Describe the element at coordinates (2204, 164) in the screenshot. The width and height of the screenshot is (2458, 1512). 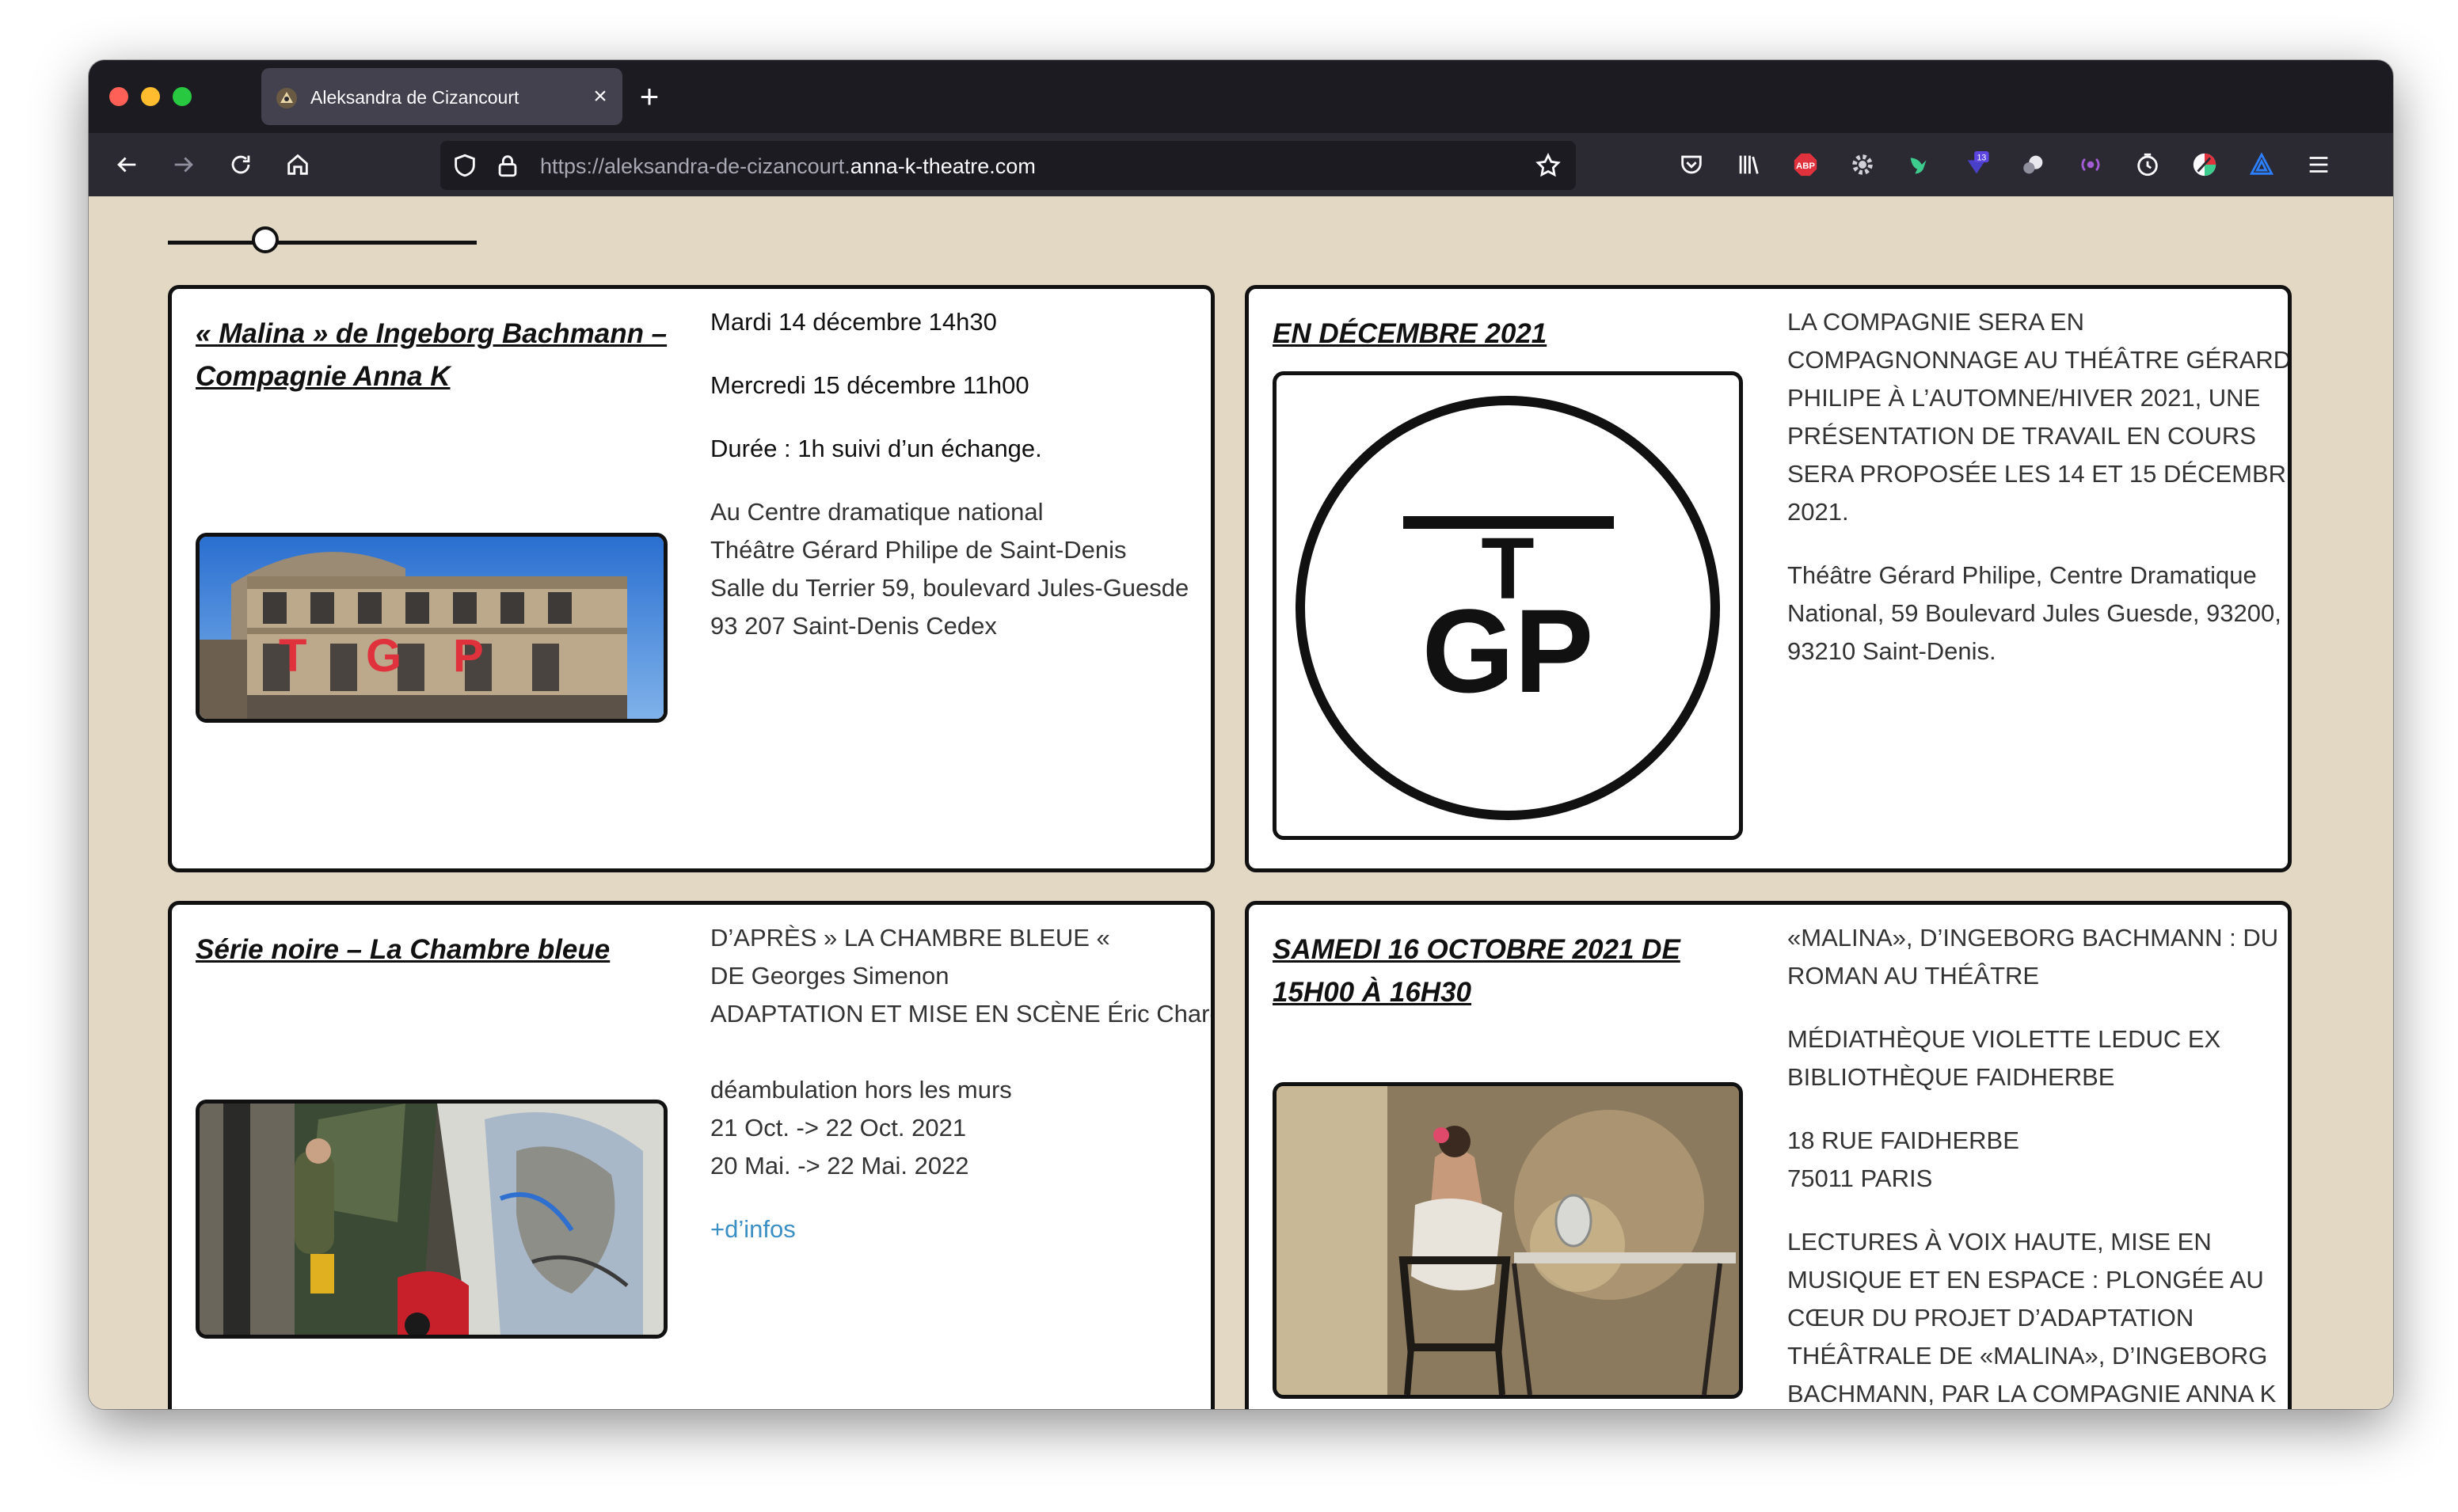
I see `extension-button-pie` at that location.